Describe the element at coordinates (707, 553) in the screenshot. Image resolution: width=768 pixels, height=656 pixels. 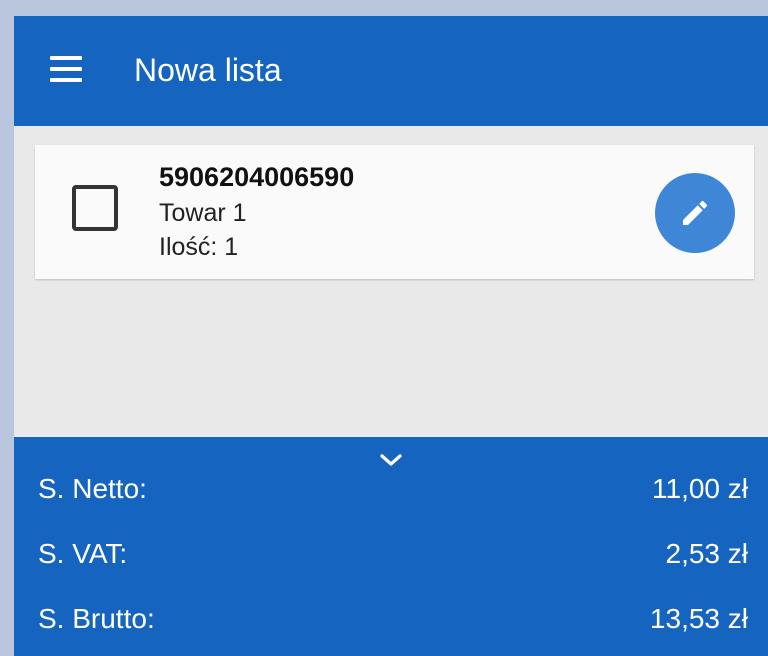
I see `vat-total-value: 2,53 zł` at that location.